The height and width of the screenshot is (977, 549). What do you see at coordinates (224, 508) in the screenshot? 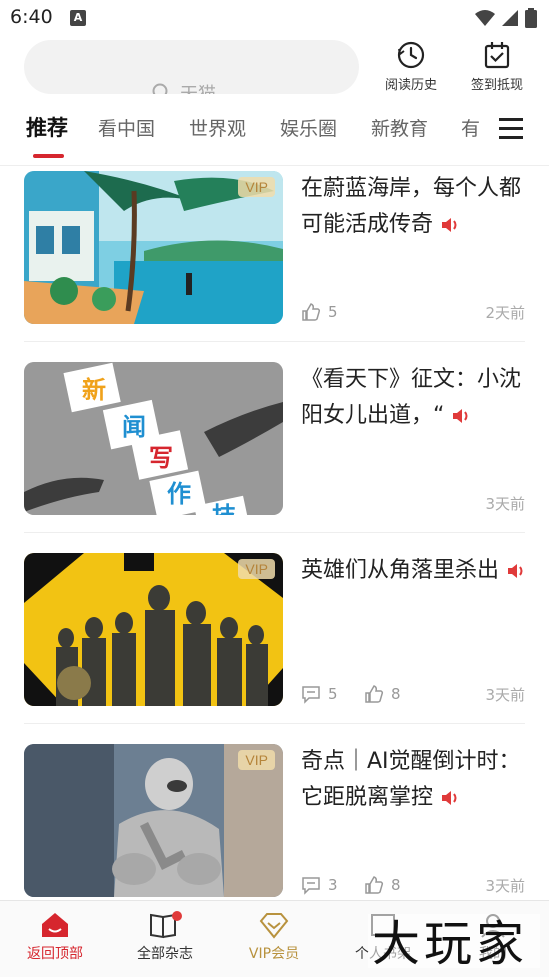
I see `thumb-word: 技` at bounding box center [224, 508].